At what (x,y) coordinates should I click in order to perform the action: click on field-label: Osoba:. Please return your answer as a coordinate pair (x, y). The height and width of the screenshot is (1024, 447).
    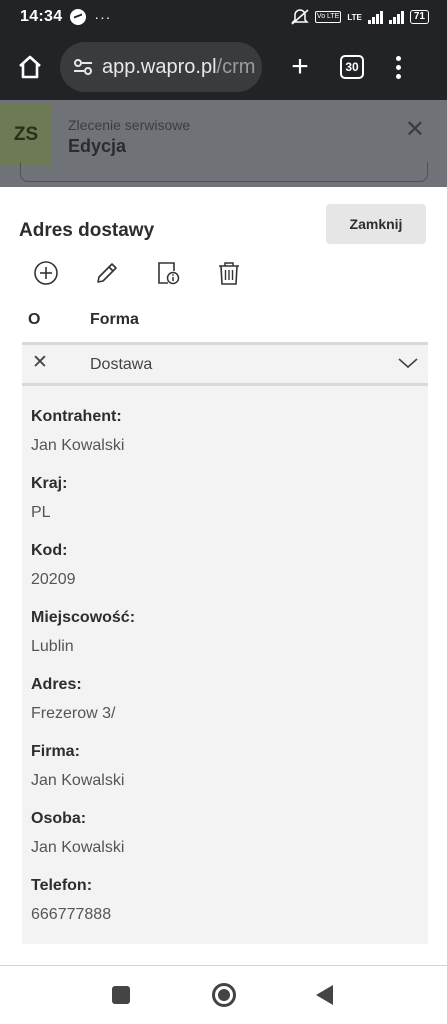
    Looking at the image, I should click on (59, 818).